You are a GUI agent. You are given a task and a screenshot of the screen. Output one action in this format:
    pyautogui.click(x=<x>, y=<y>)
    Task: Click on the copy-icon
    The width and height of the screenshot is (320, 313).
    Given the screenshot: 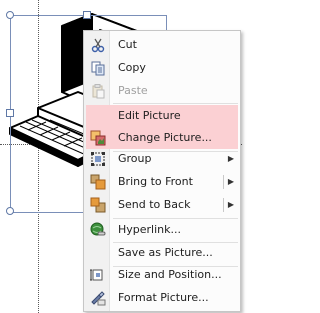 What is the action you would take?
    pyautogui.click(x=98, y=68)
    